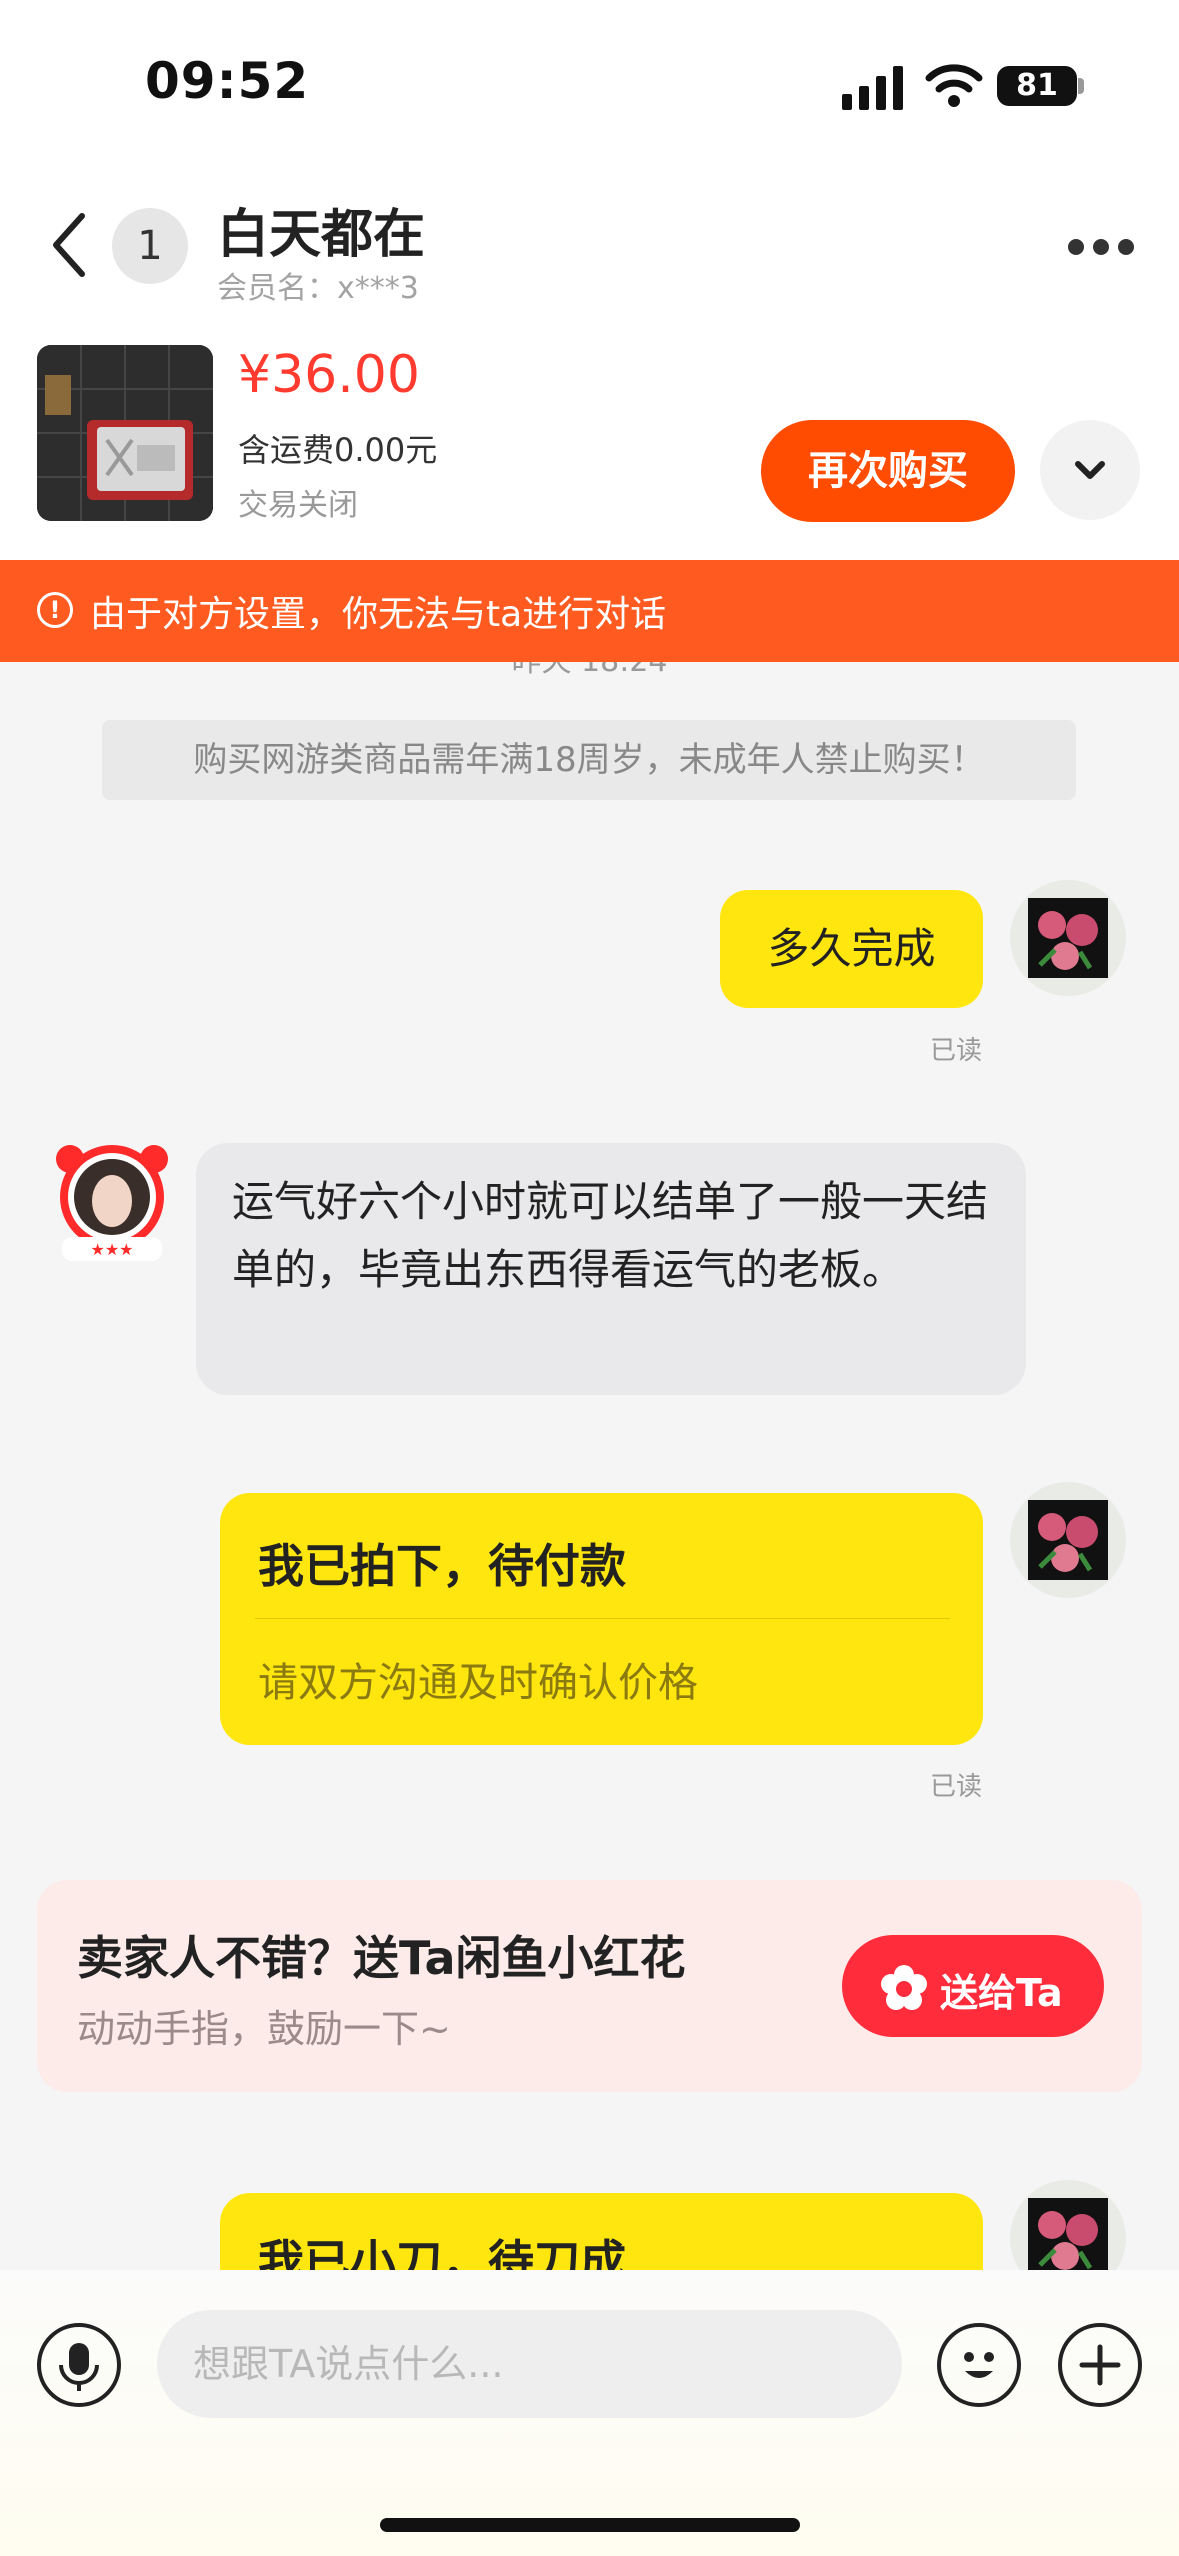 The image size is (1179, 2556). What do you see at coordinates (264, 2029) in the screenshot?
I see `flower-card-subtitle: 动动手指，鼓励一下~` at bounding box center [264, 2029].